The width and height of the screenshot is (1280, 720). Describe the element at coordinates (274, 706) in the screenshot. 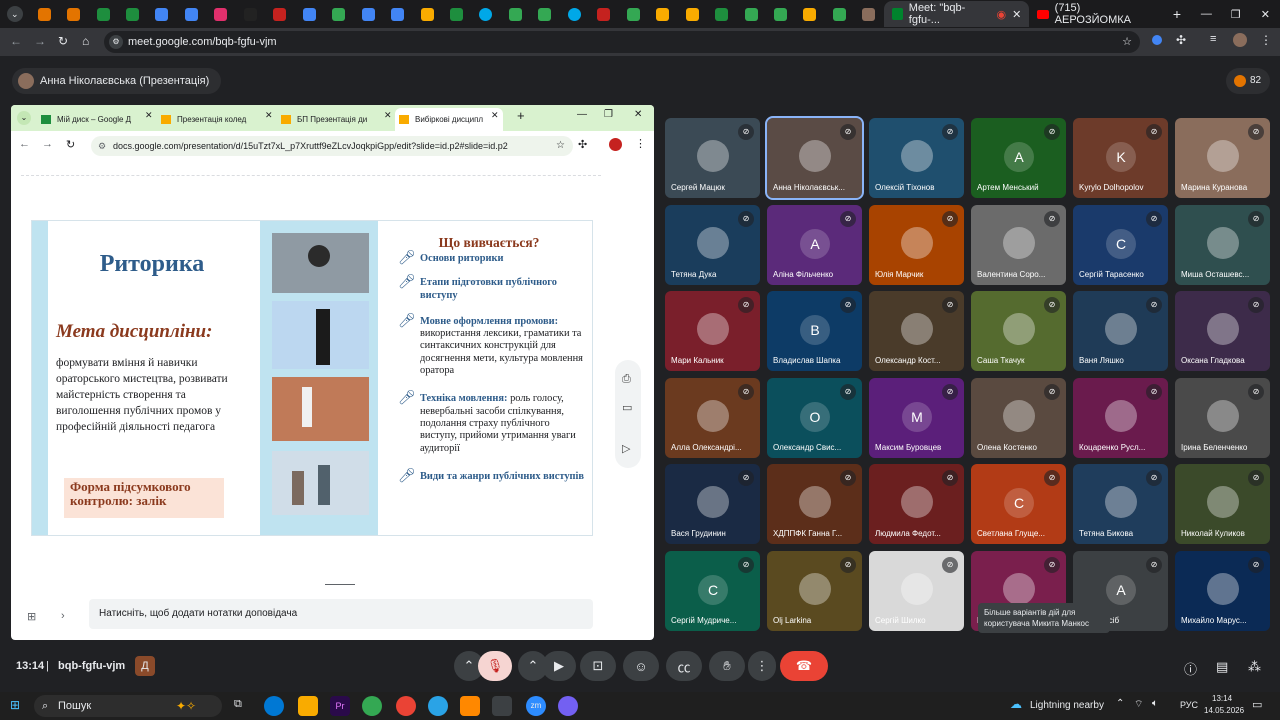

I see `edge-icon` at that location.